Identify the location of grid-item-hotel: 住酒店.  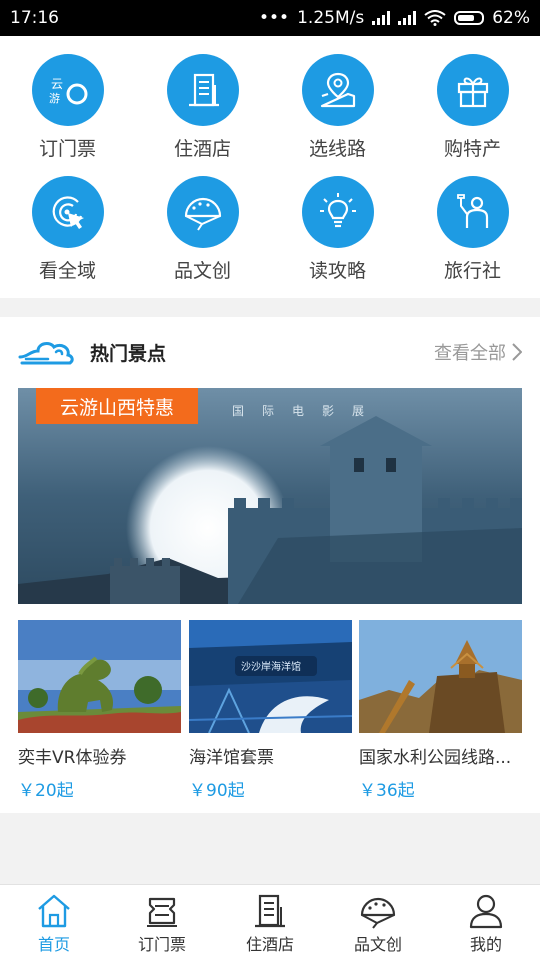
(202, 107).